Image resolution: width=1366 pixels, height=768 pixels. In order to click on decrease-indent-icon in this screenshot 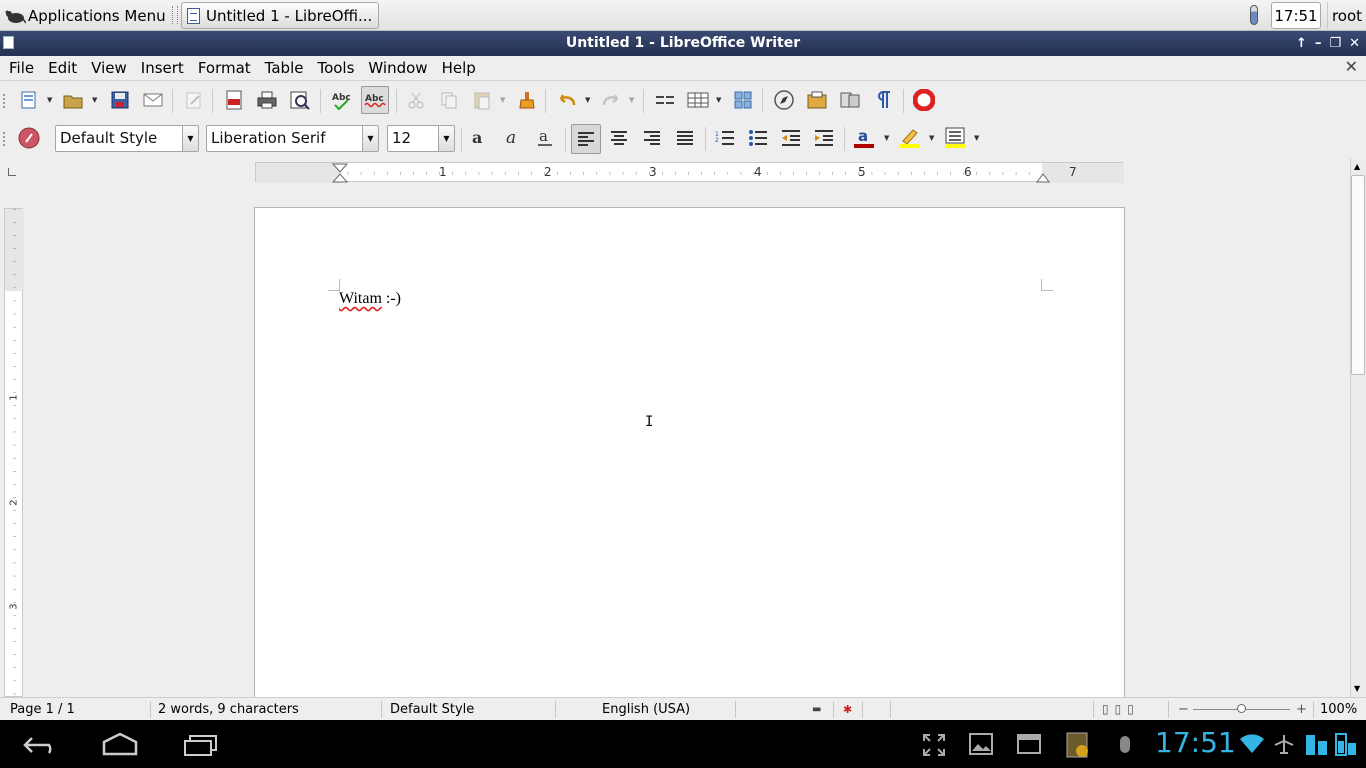, I will do `click(791, 138)`.